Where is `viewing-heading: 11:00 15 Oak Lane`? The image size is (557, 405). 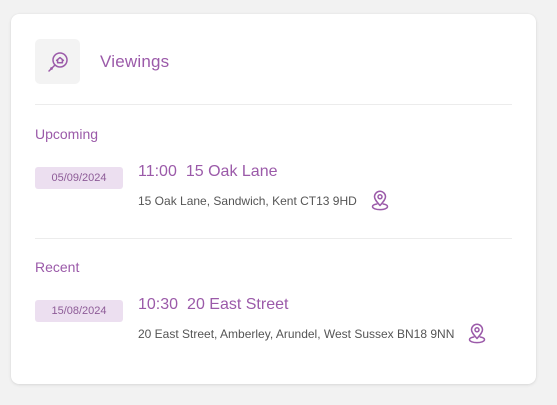 viewing-heading: 11:00 15 Oak Lane is located at coordinates (207, 172).